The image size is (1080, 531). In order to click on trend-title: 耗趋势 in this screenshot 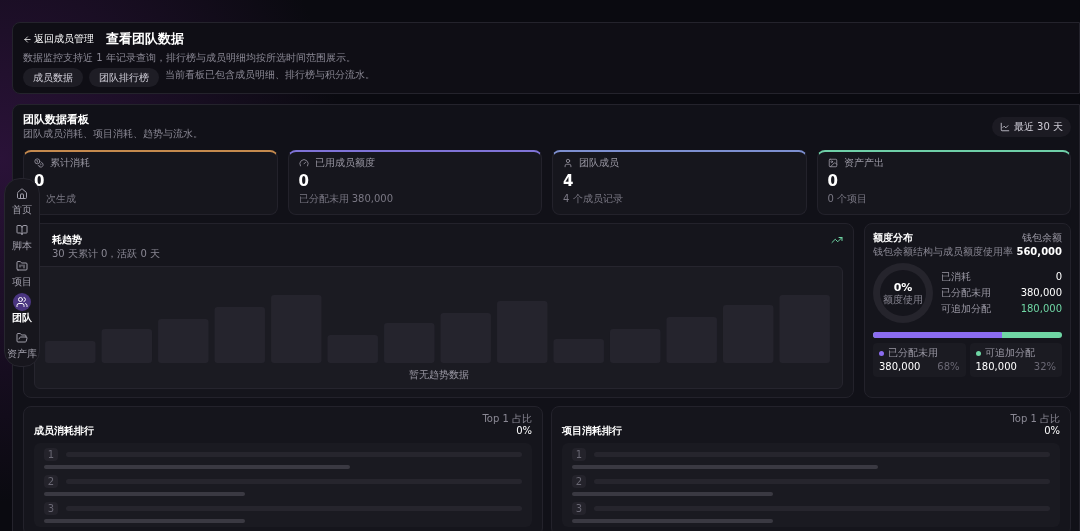, I will do `click(67, 240)`.